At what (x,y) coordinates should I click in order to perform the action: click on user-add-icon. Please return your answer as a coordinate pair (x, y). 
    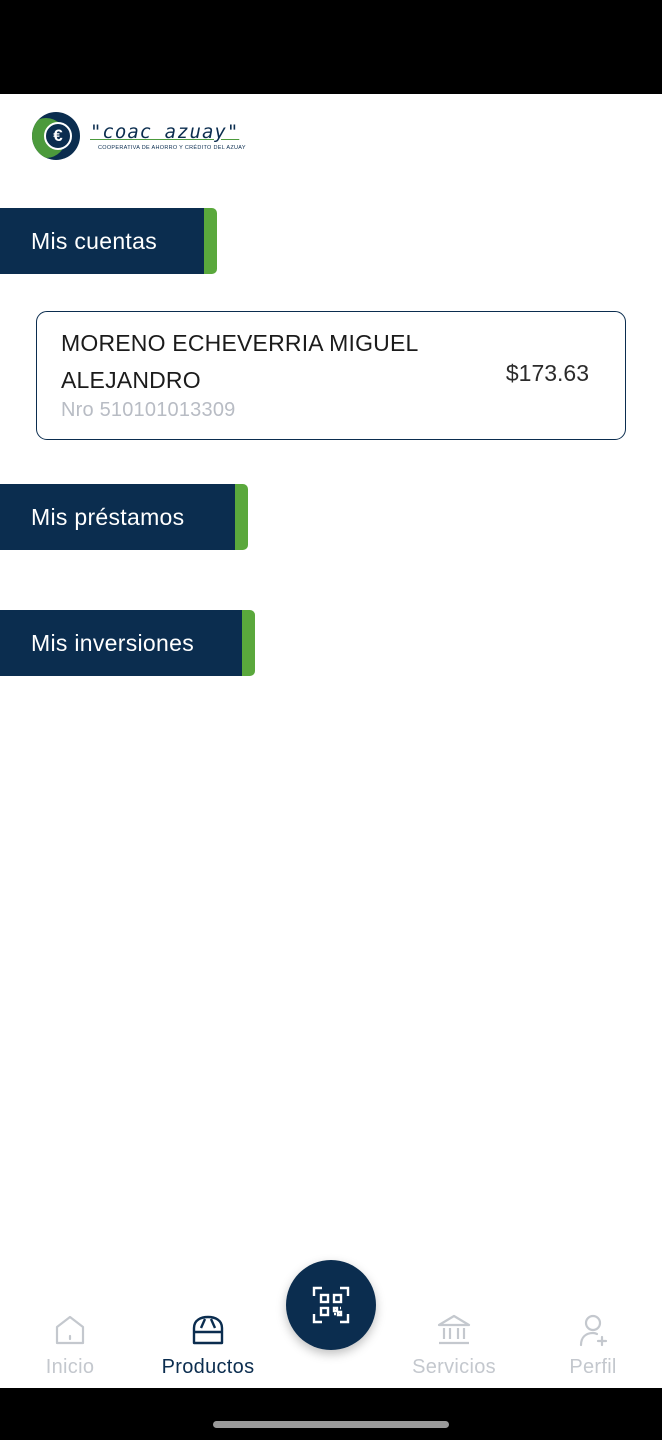
    Looking at the image, I should click on (593, 1330).